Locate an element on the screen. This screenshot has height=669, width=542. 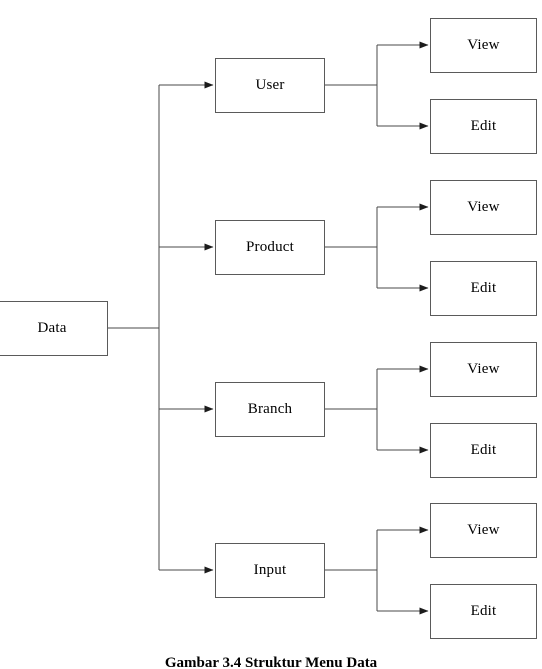
node-product-view: View is located at coordinates (483, 207).